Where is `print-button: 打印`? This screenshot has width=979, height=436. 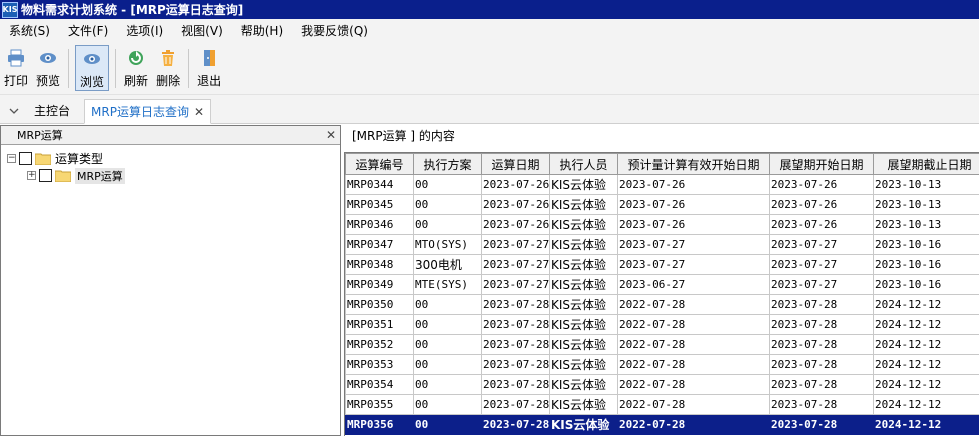 print-button: 打印 is located at coordinates (16, 68).